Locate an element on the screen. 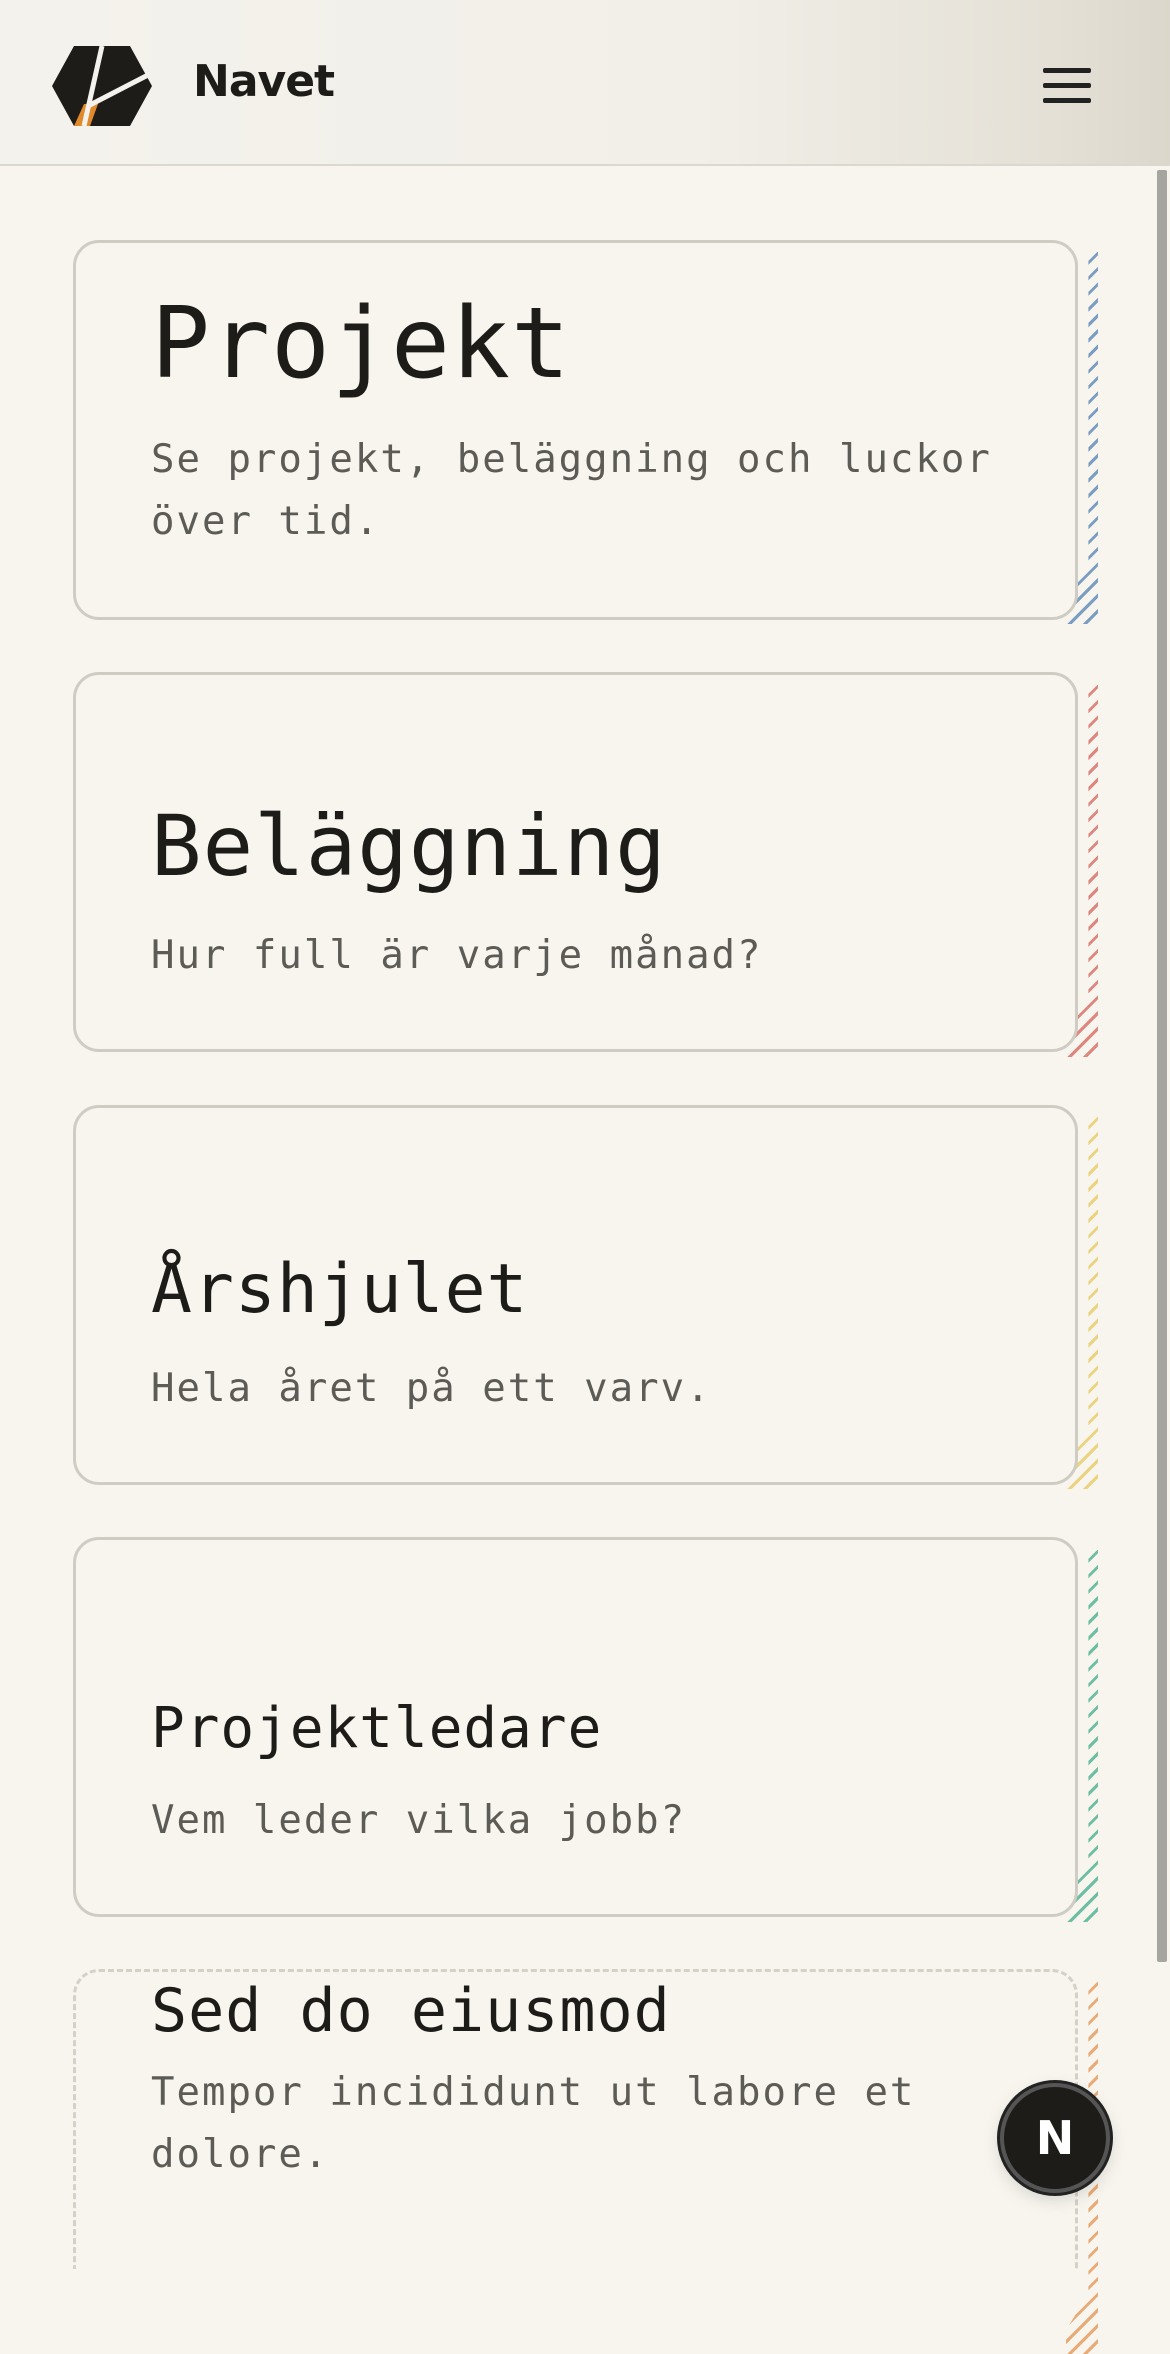 This screenshot has width=1170, height=2354. card-title: Projektledare is located at coordinates (377, 1728).